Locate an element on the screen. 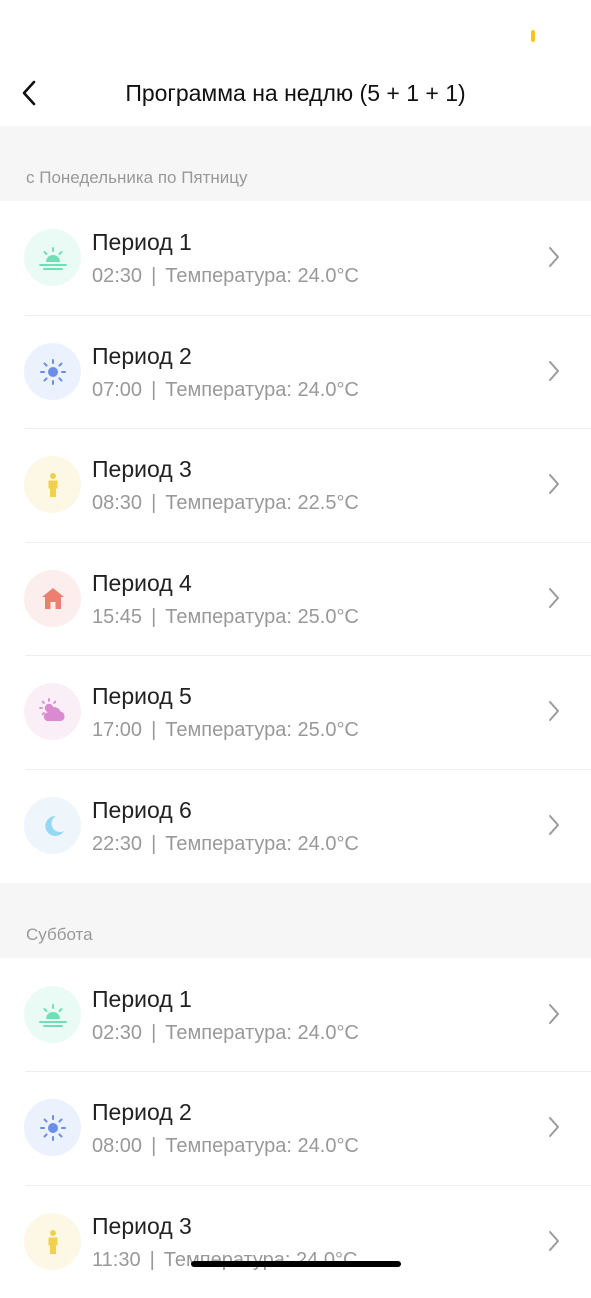 This screenshot has height=1298, width=591. header: Программа на недлю (5 + 1 + 1) is located at coordinates (295, 93).